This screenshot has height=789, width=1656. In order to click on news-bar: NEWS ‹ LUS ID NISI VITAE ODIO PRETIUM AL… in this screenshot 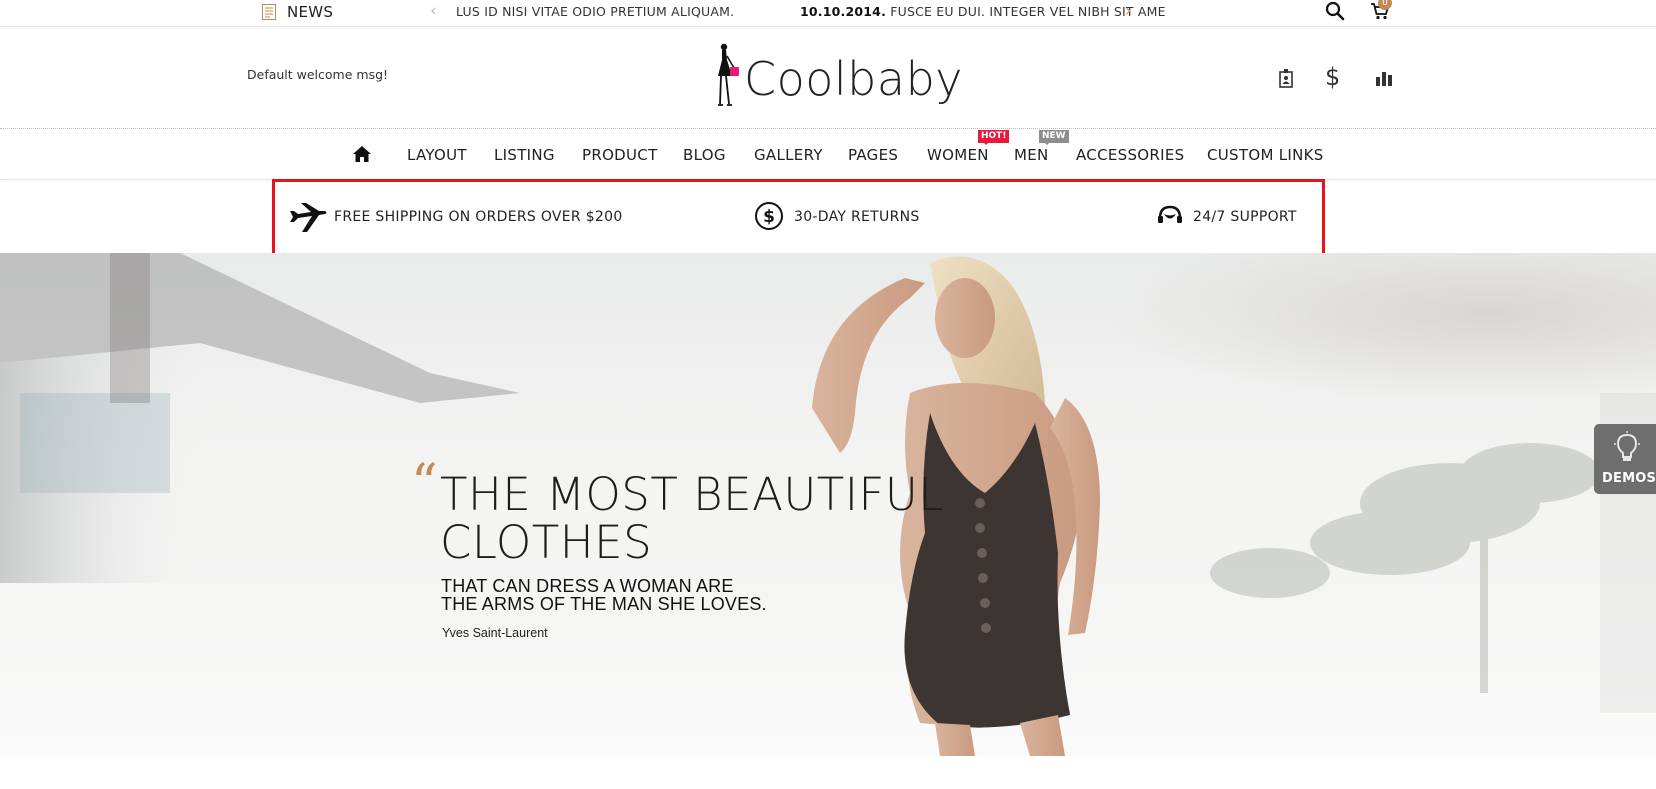, I will do `click(828, 13)`.